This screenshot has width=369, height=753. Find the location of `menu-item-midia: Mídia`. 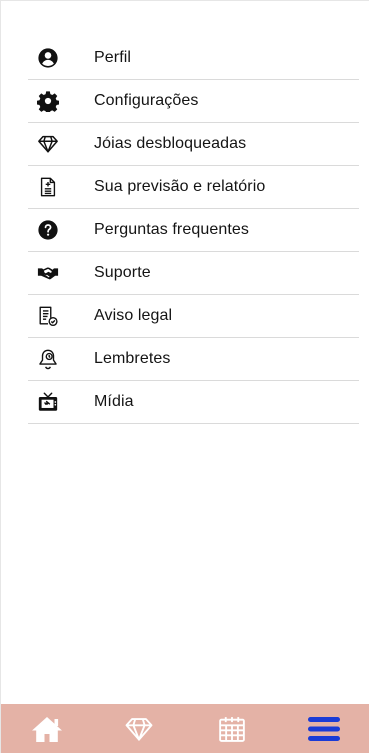

menu-item-midia: Mídia is located at coordinates (193, 402).